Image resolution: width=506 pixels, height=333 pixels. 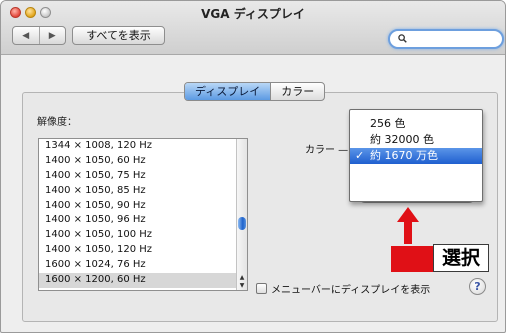 What do you see at coordinates (138, 220) in the screenshot?
I see `resolution-item: 1400 × 1050, 96 Hz` at bounding box center [138, 220].